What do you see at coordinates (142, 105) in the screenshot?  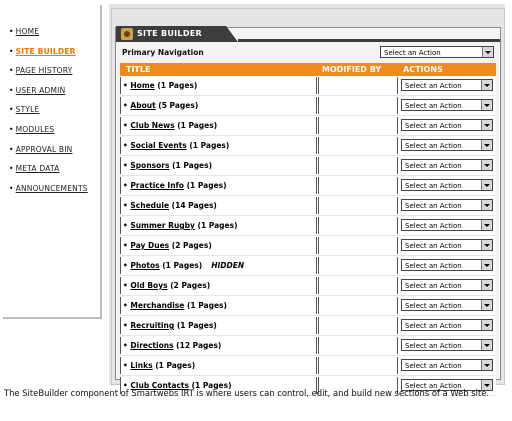 I see `section-link: About` at bounding box center [142, 105].